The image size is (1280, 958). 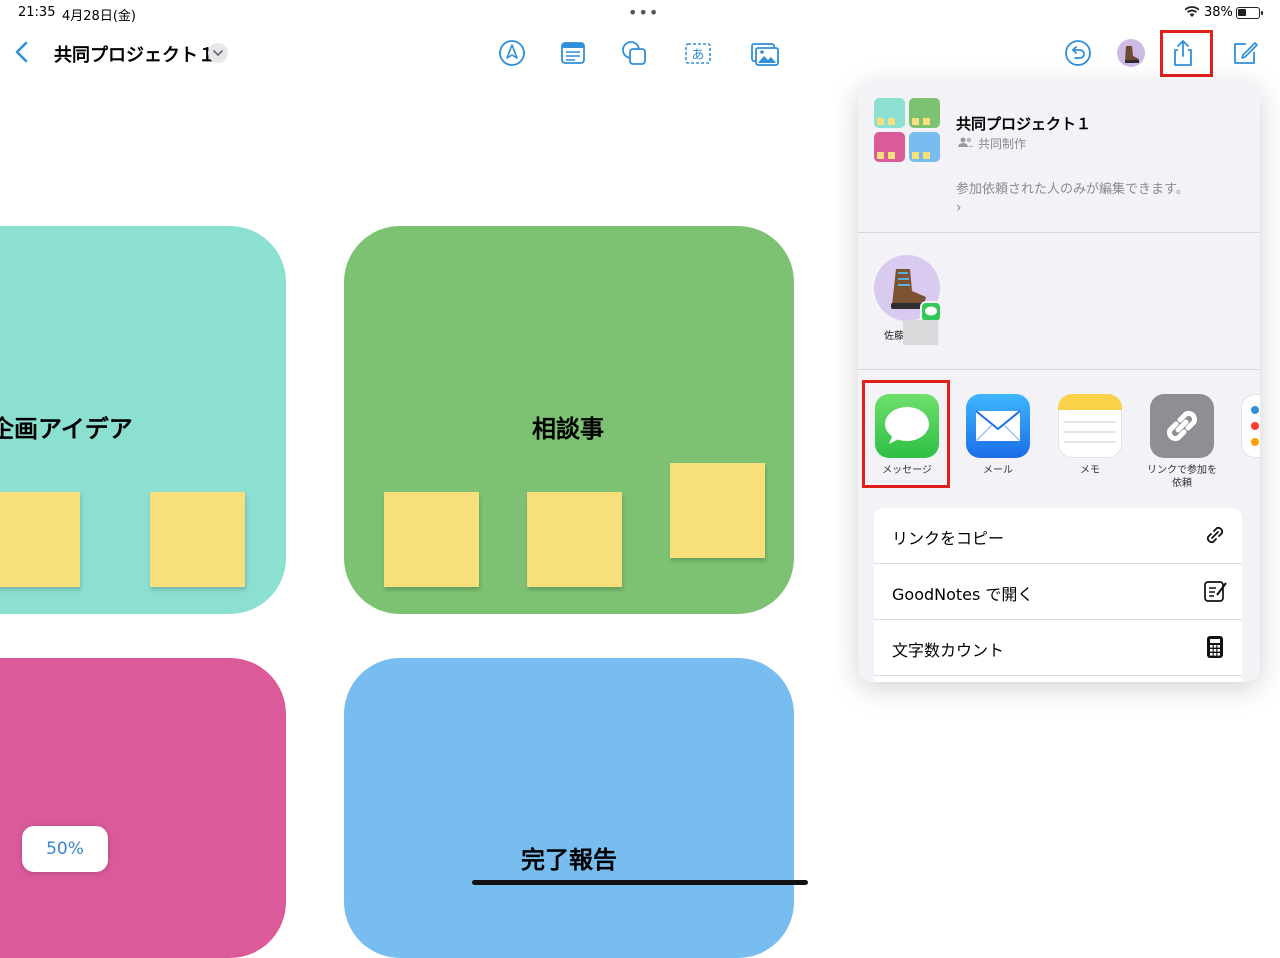 What do you see at coordinates (894, 336) in the screenshot?
I see `contact-name: 佐藤` at bounding box center [894, 336].